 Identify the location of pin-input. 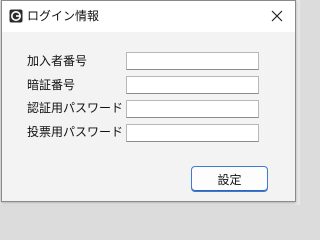
(192, 85).